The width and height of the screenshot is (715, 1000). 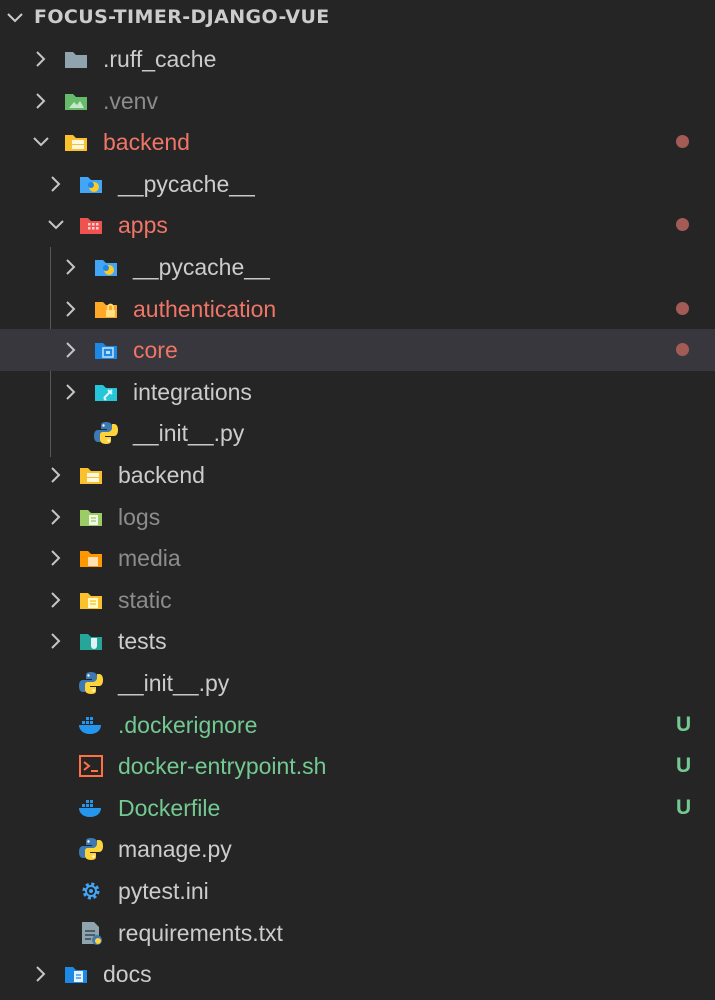 I want to click on tree-item: docker-entrypoint.sh U, so click(x=357, y=766).